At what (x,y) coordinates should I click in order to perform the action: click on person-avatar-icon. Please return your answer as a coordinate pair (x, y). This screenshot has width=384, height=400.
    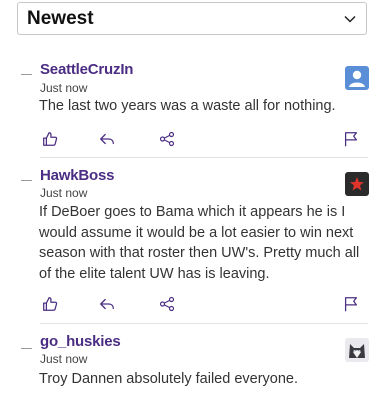
    Looking at the image, I should click on (357, 78).